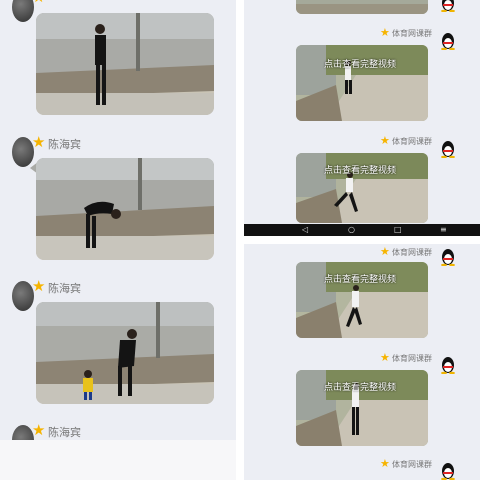 This screenshot has height=480, width=480. What do you see at coordinates (362, 230) in the screenshot?
I see `system-nav-bar: ◁ ○ □ ≡` at bounding box center [362, 230].